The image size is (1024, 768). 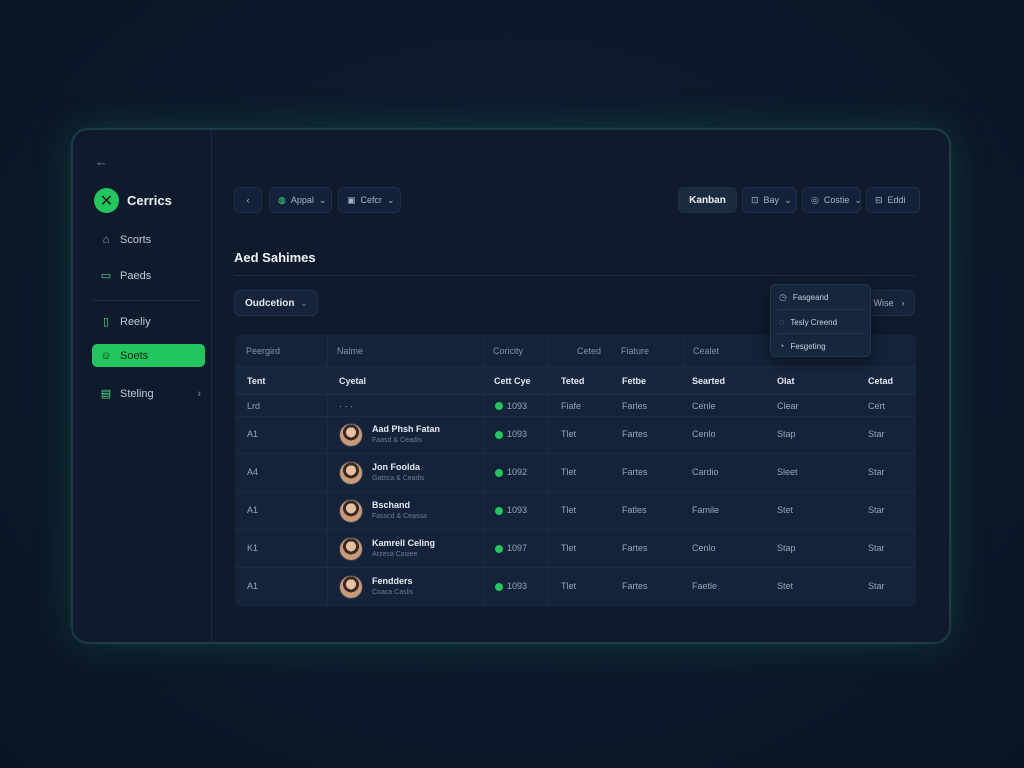 I want to click on sidebar-item-paeds: ▭ Paeds, so click(x=148, y=275).